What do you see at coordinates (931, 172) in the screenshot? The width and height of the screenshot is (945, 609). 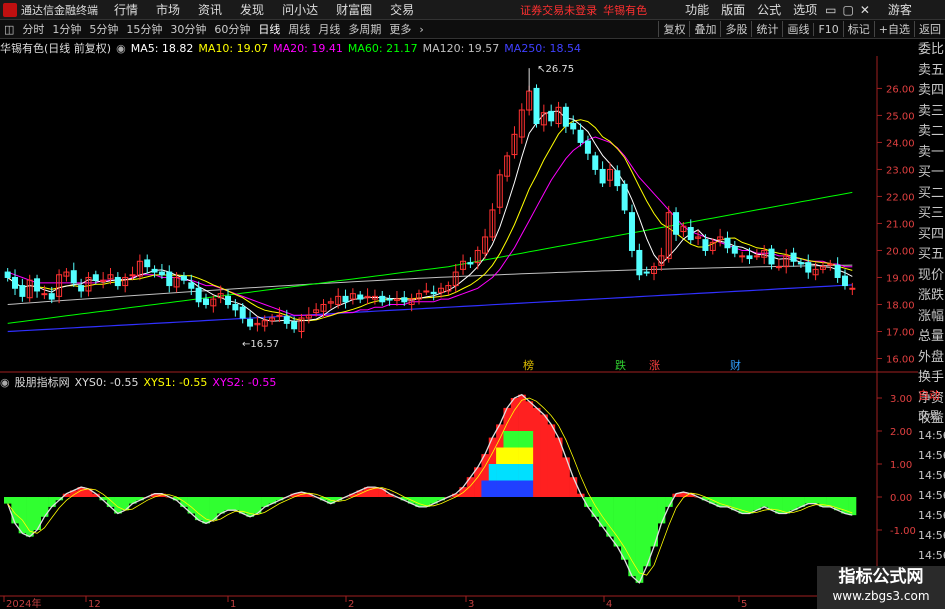 I see `quote-row-6: 买一` at bounding box center [931, 172].